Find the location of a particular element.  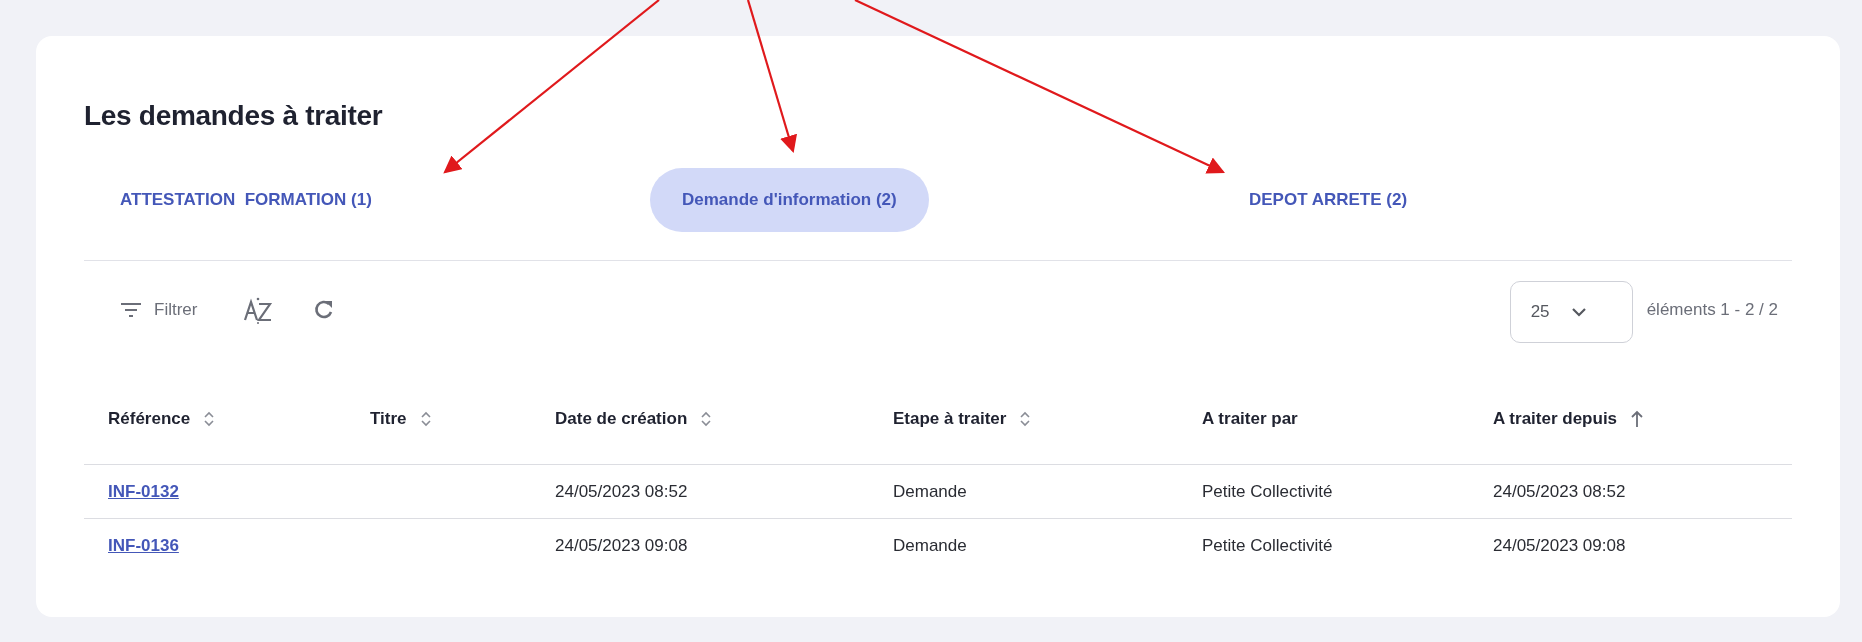

pagination-range: éléments 1 - 2 / 2 is located at coordinates (1712, 310).